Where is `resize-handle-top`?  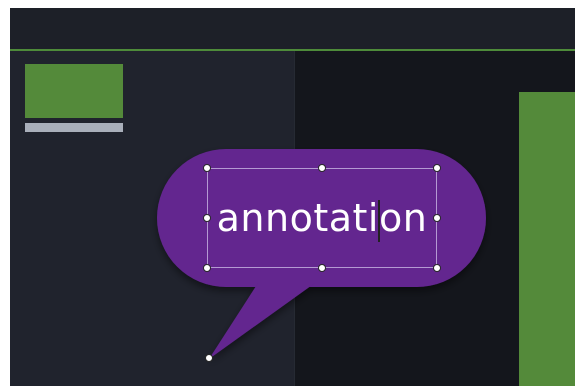 resize-handle-top is located at coordinates (322, 168).